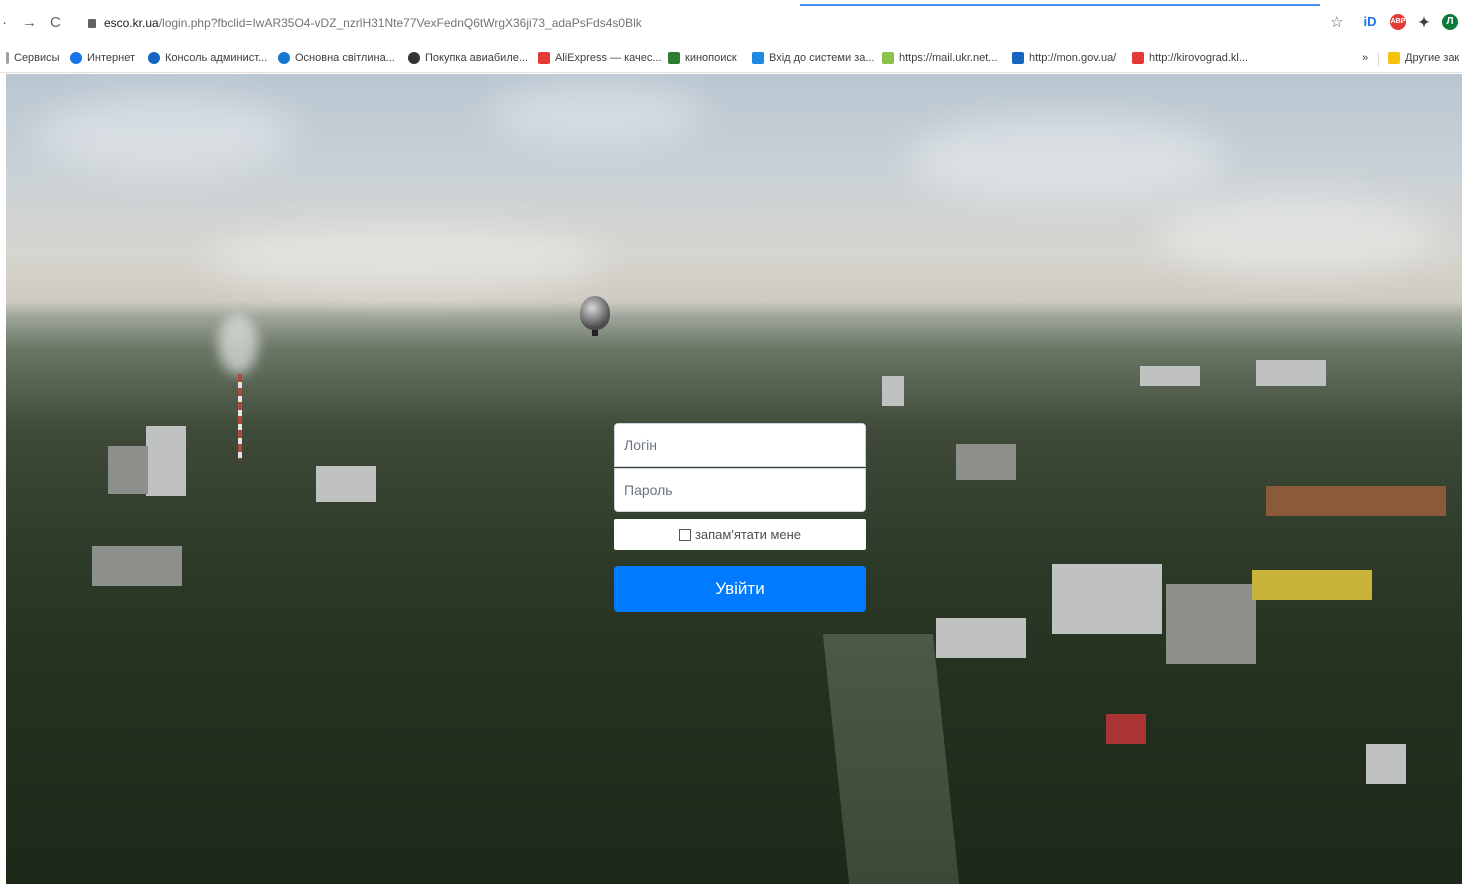 This screenshot has width=1462, height=884. I want to click on bookmarks-overflow-button: », so click(1365, 58).